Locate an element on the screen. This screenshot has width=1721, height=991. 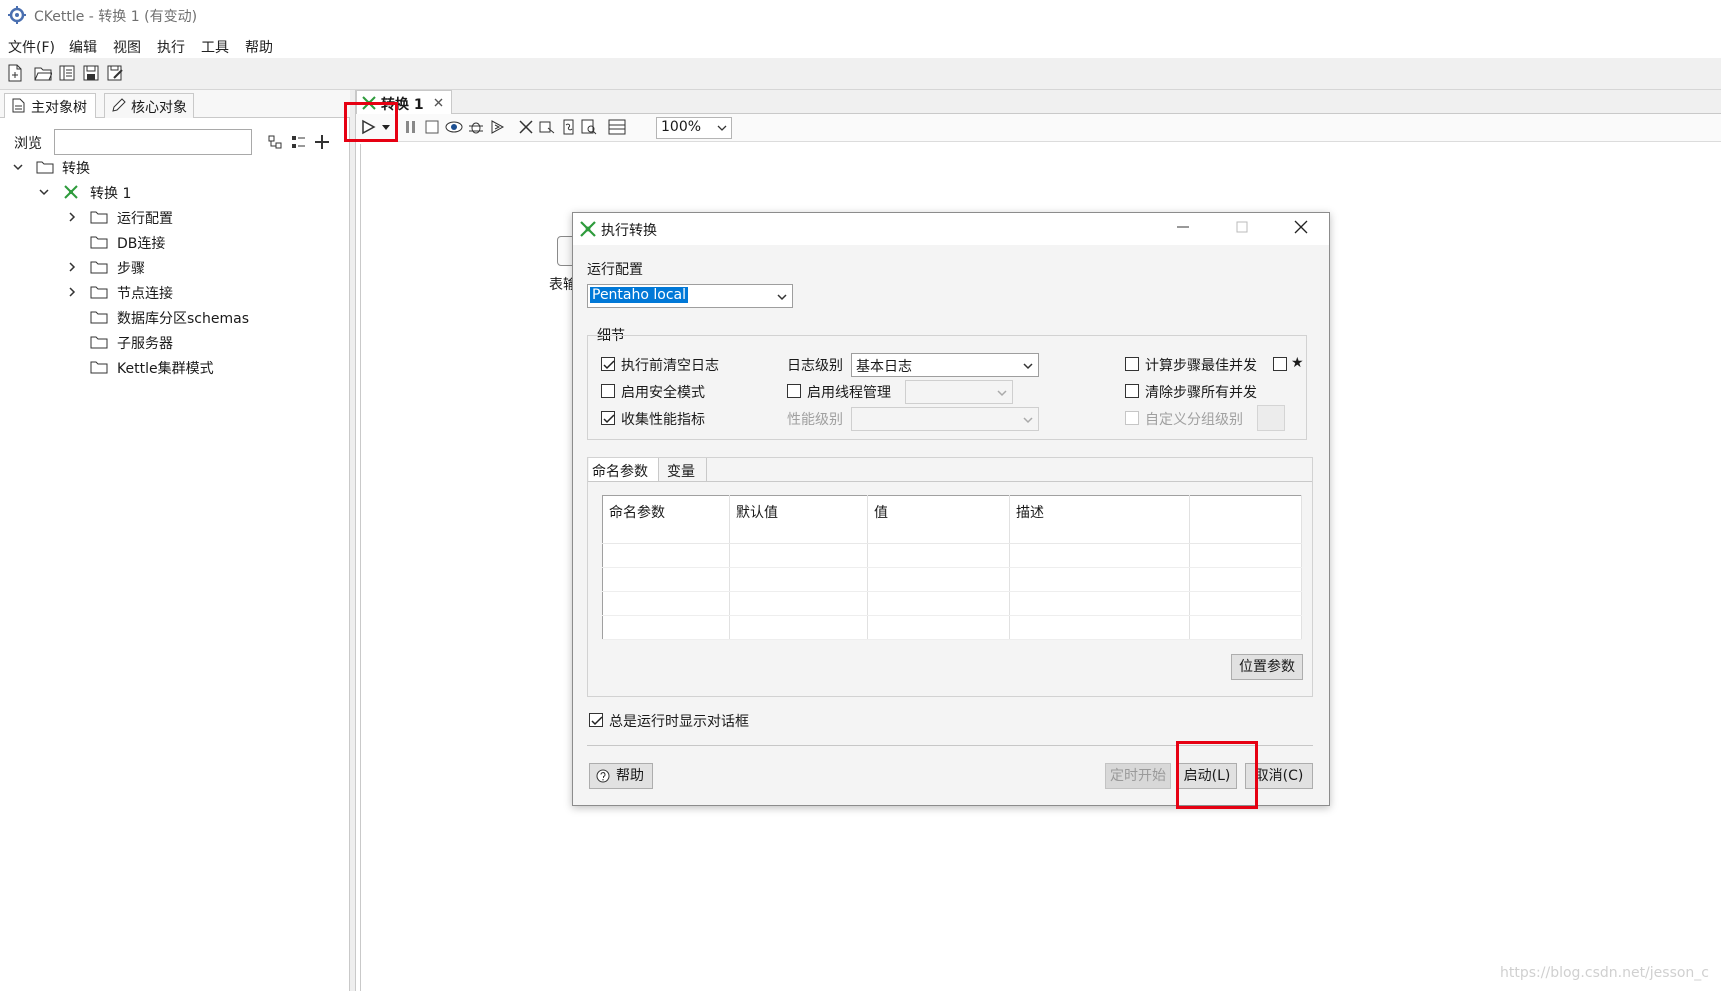
menu-tools: 工具 is located at coordinates (215, 47).